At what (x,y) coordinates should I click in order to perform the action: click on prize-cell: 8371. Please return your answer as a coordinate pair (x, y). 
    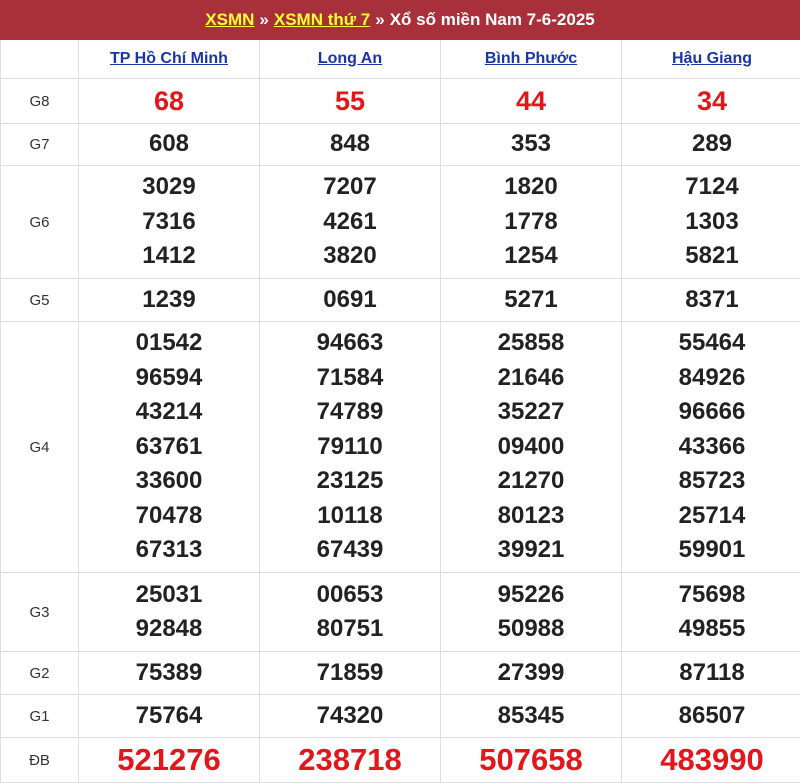
    Looking at the image, I should click on (711, 300).